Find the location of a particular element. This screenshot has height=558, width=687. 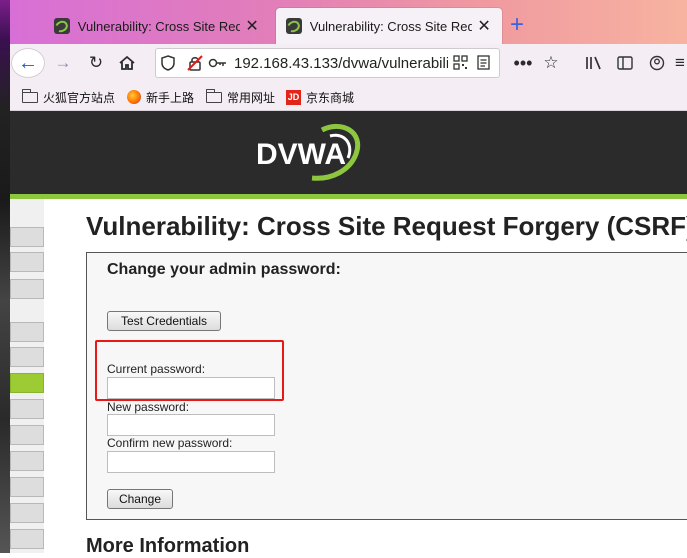

firefox-icon is located at coordinates (134, 97).